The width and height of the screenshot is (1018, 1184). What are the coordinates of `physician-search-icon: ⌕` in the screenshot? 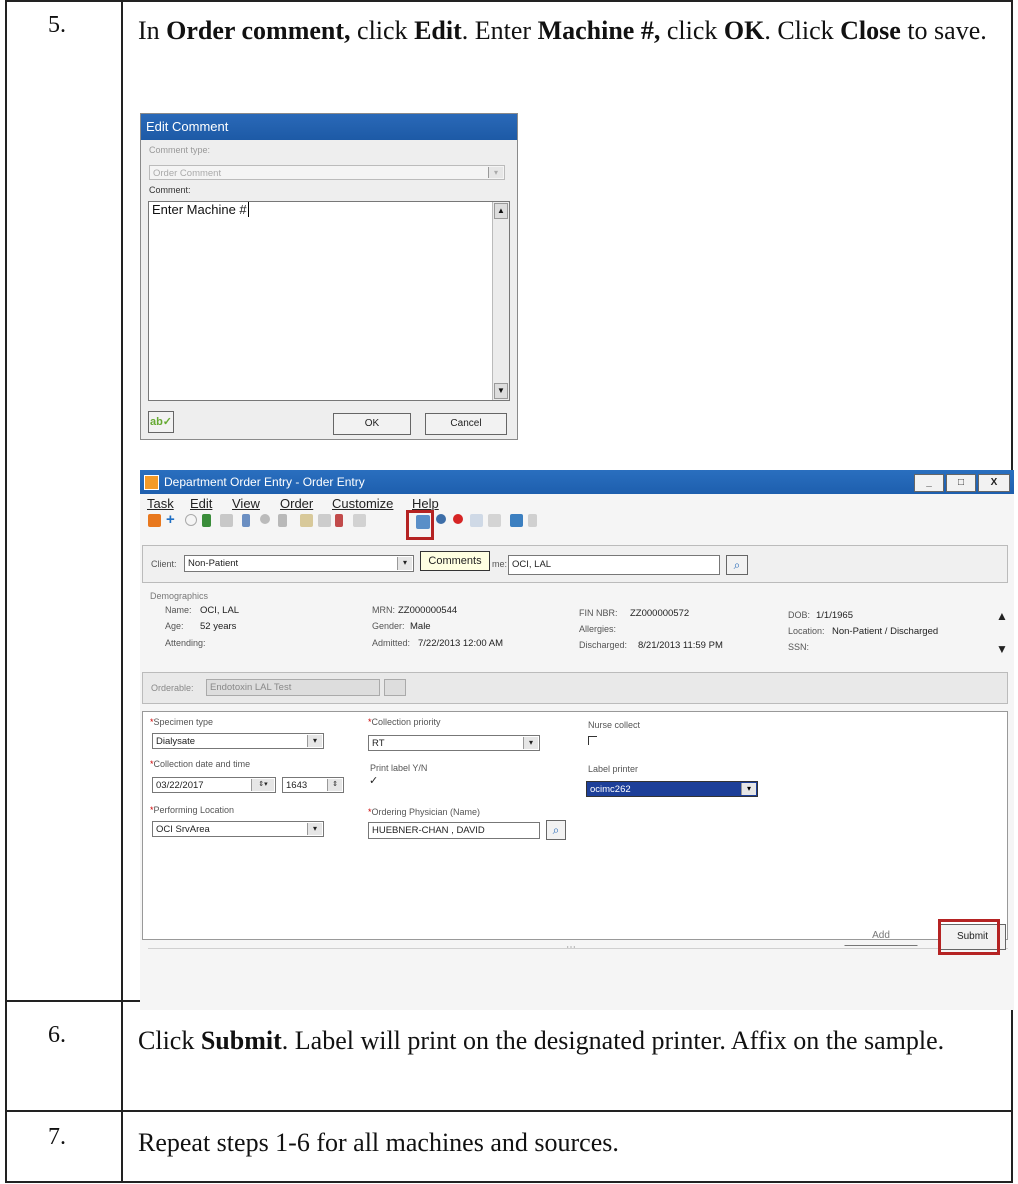 It's located at (556, 830).